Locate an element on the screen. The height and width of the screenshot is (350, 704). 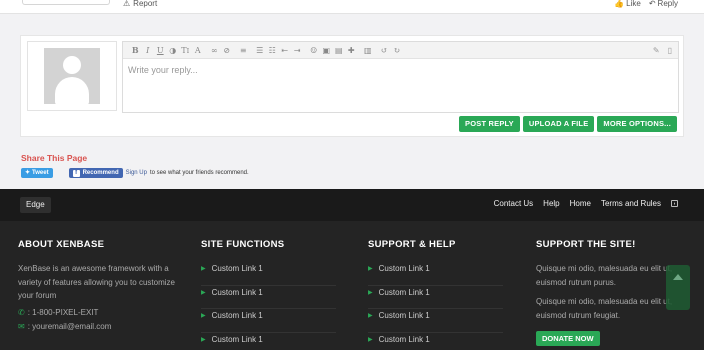
email-text: : youremail@email.com is located at coordinates (69, 326).